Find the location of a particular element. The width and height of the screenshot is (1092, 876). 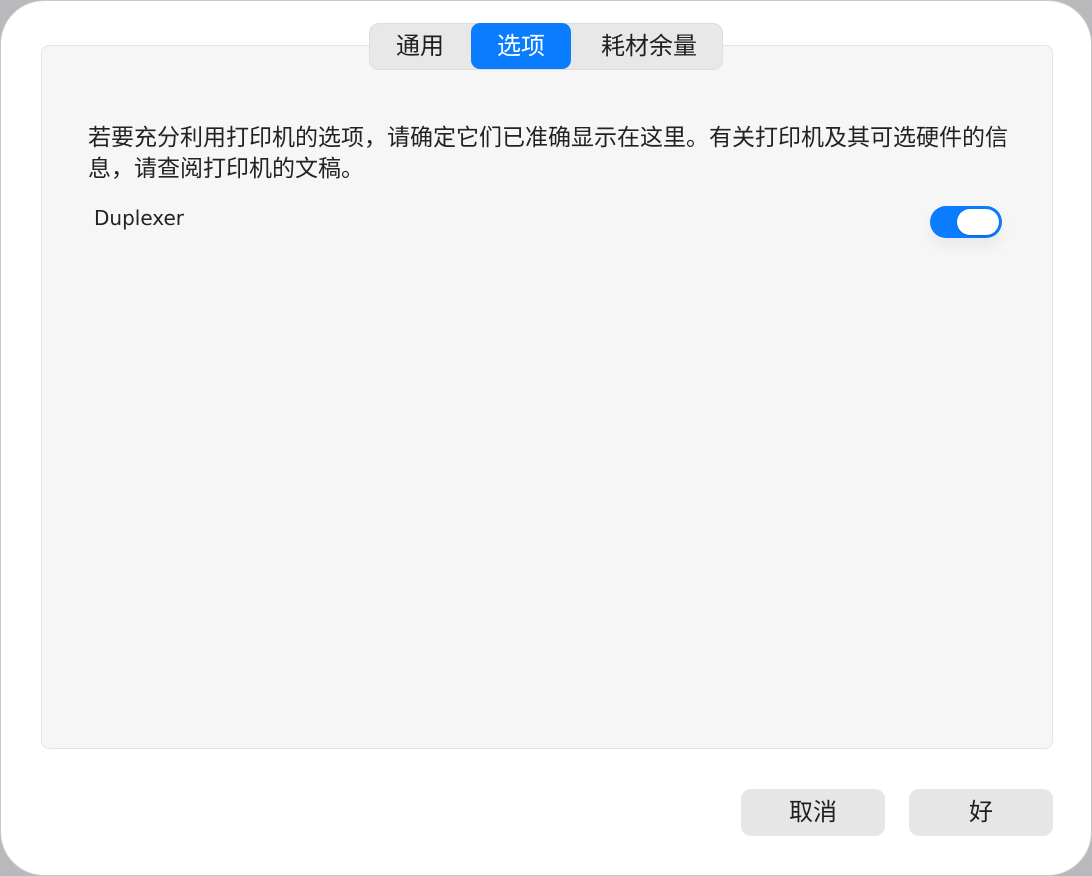

cancel-button: 取消 is located at coordinates (813, 812).